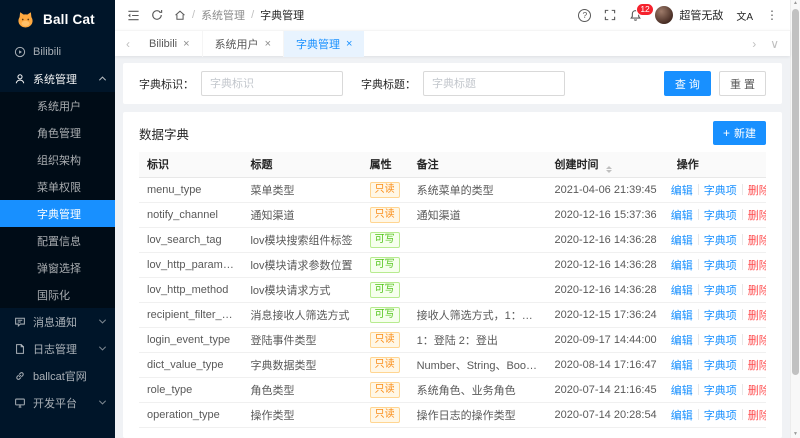 This screenshot has width=800, height=438. What do you see at coordinates (687, 83) in the screenshot?
I see `query-button: 查 询` at bounding box center [687, 83].